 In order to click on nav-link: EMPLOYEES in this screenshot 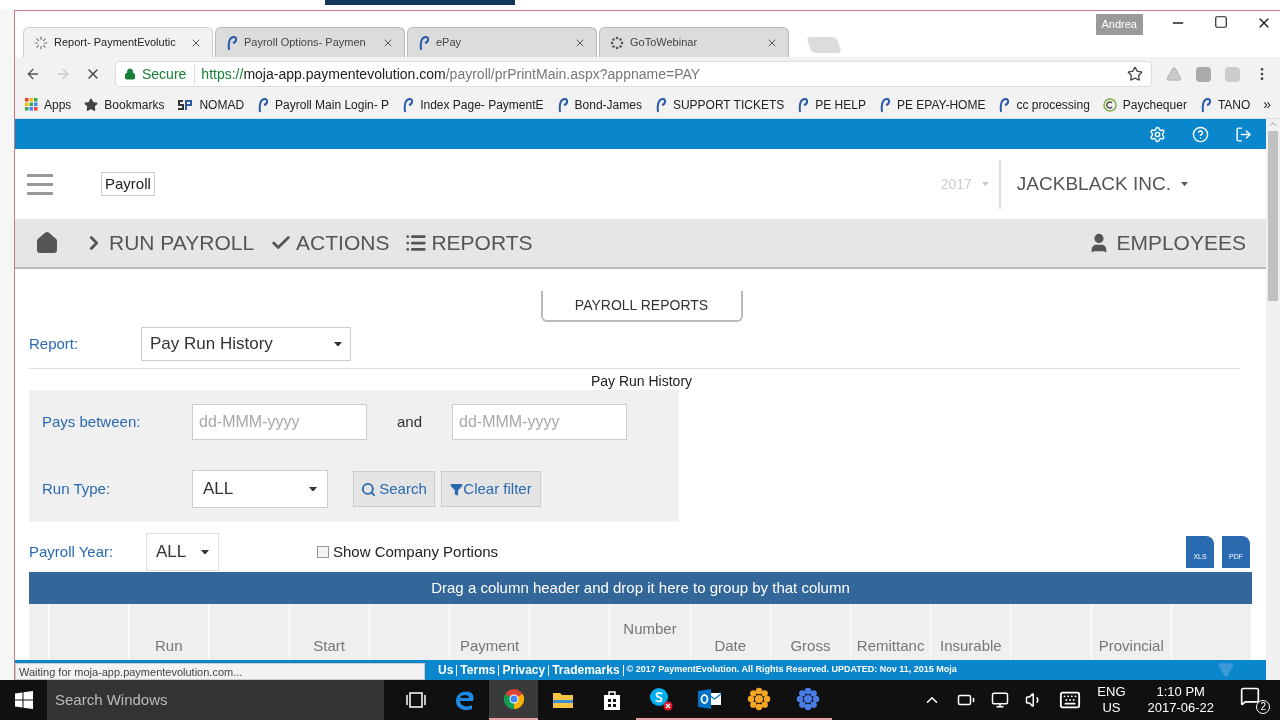, I will do `click(1167, 243)`.